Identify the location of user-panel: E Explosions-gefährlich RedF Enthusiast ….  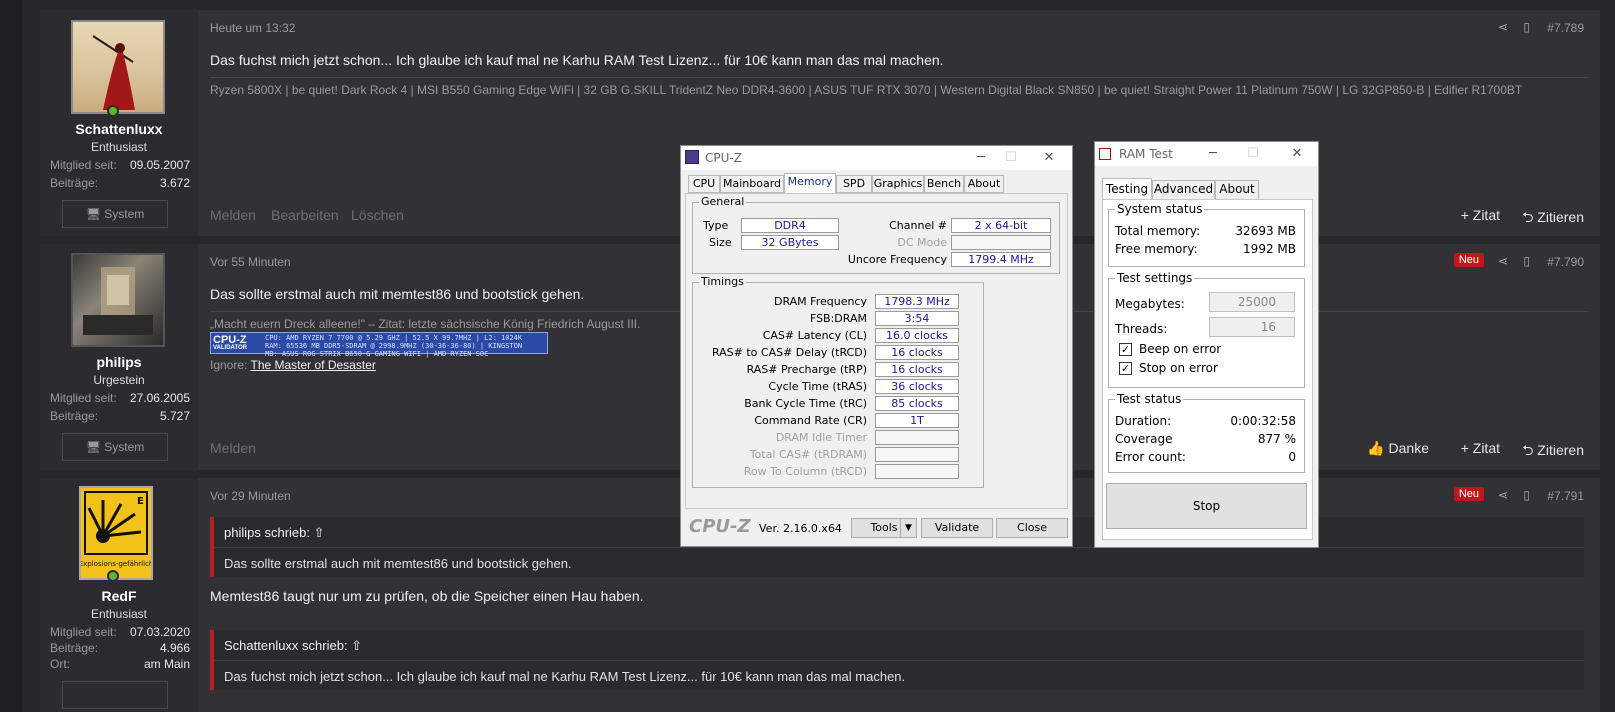
(119, 595).